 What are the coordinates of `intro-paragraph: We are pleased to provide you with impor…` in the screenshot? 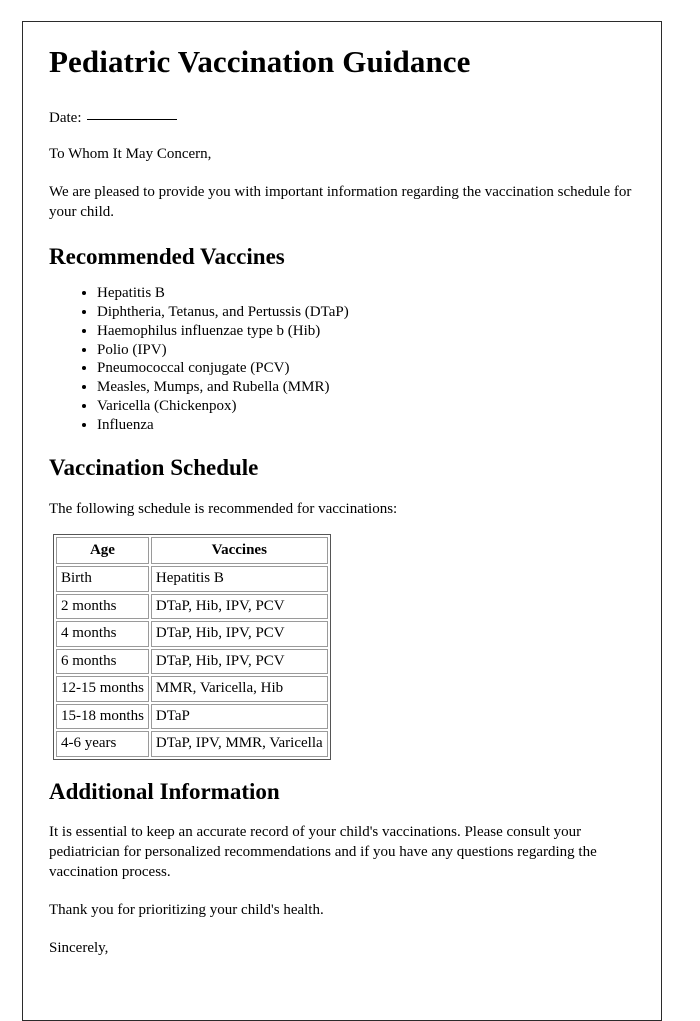 It's located at (340, 202).